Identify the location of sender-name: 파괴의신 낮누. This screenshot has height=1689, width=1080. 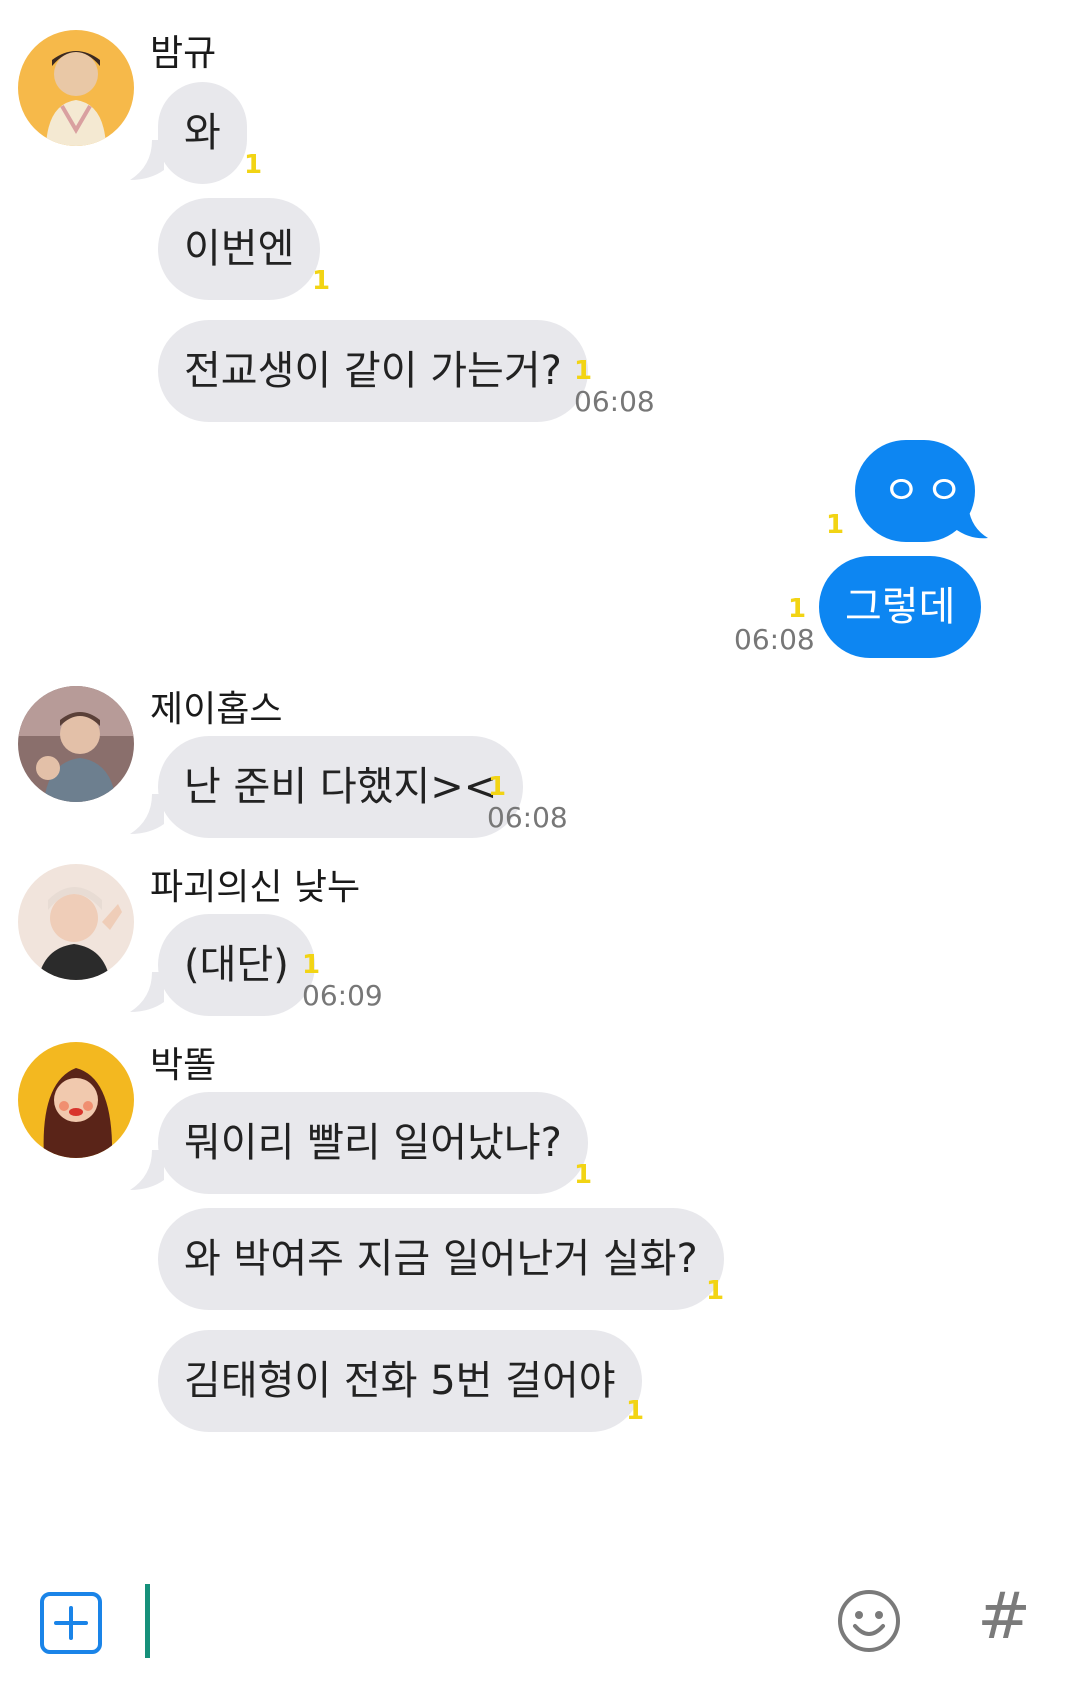
(255, 887).